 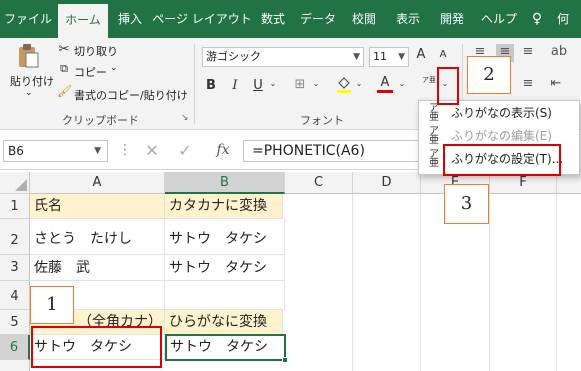 I want to click on column-header-b: B, so click(x=225, y=183).